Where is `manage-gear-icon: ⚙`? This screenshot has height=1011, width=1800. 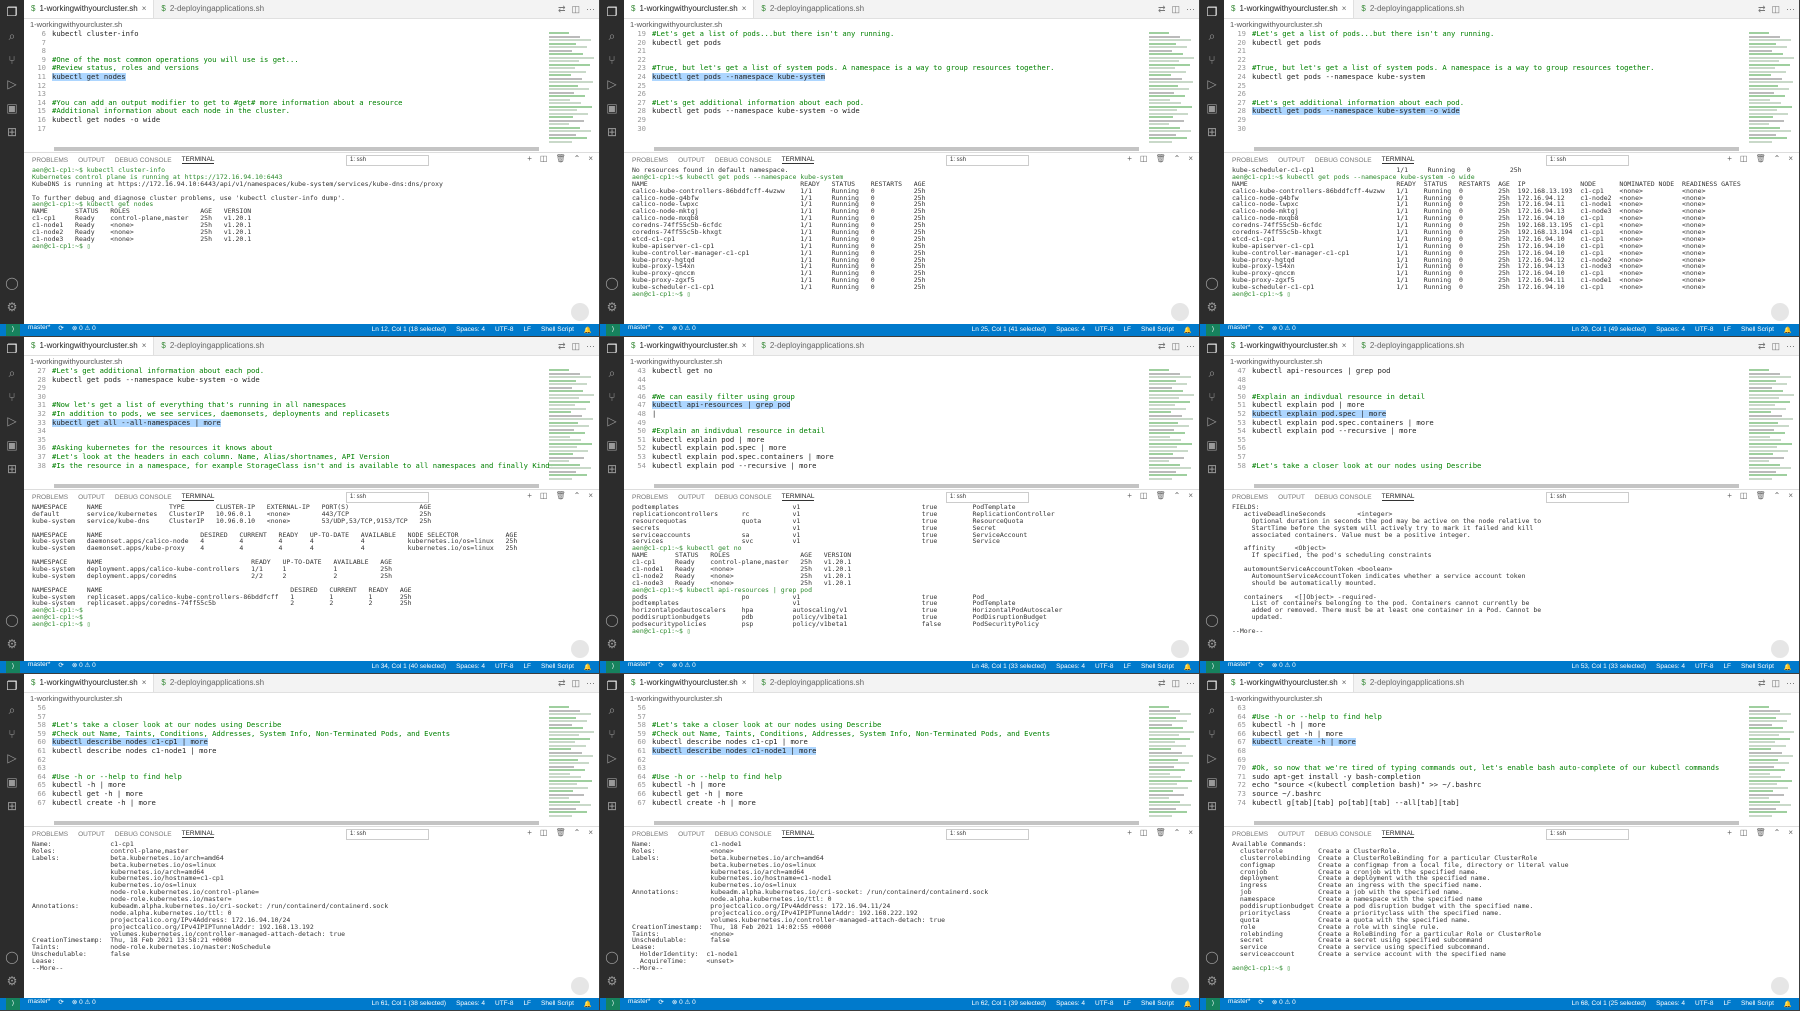
manage-gear-icon: ⚙ is located at coordinates (12, 307).